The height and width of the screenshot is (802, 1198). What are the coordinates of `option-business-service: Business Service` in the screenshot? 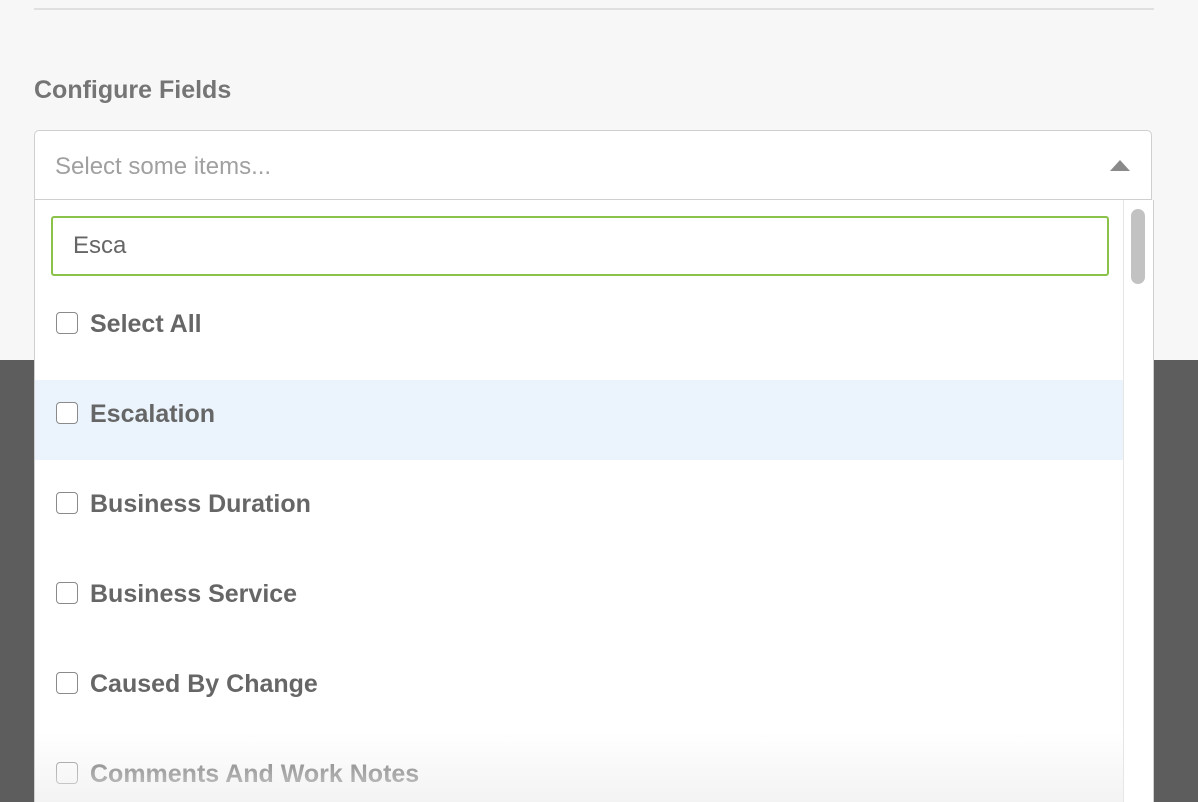 It's located at (579, 600).